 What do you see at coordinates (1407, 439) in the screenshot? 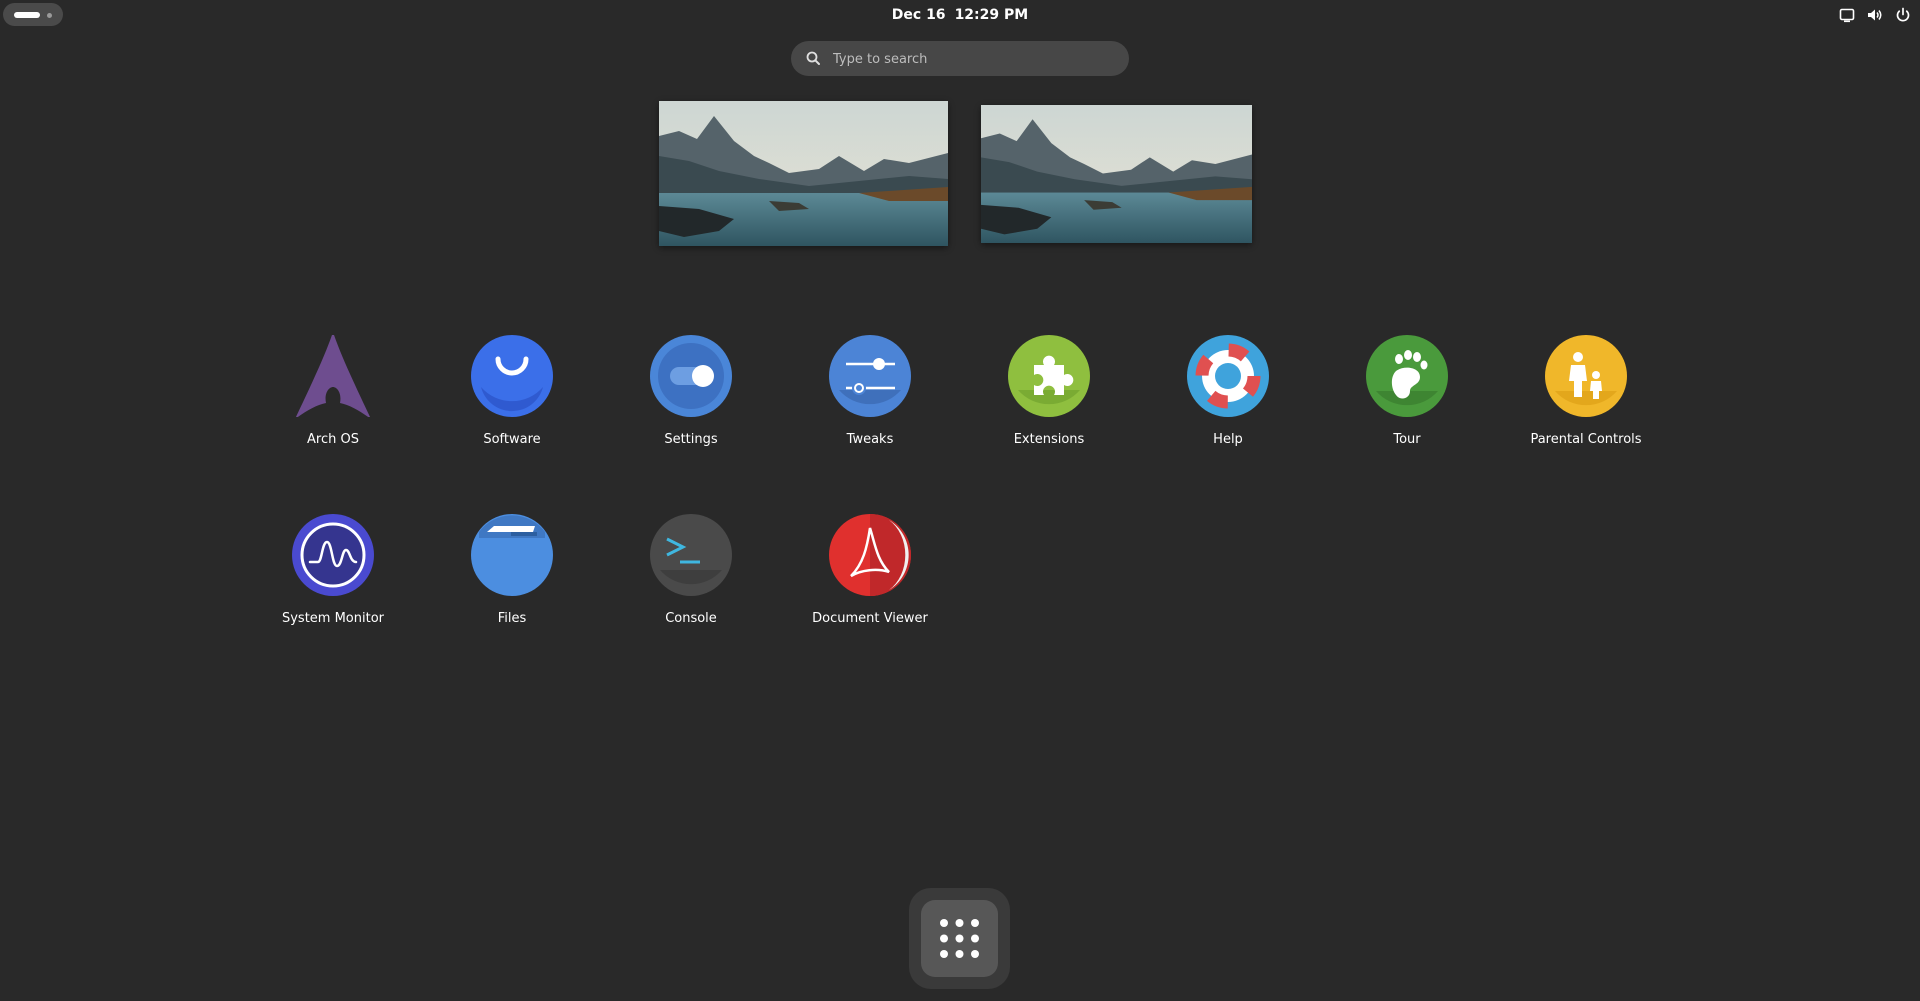
I see `app-label: Tour` at bounding box center [1407, 439].